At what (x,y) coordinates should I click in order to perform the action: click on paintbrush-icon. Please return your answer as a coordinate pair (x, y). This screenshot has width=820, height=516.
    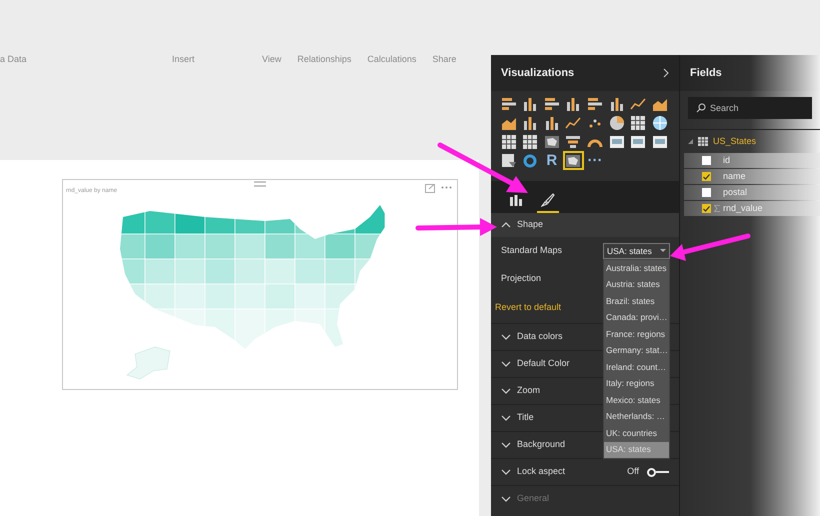
    Looking at the image, I should click on (548, 200).